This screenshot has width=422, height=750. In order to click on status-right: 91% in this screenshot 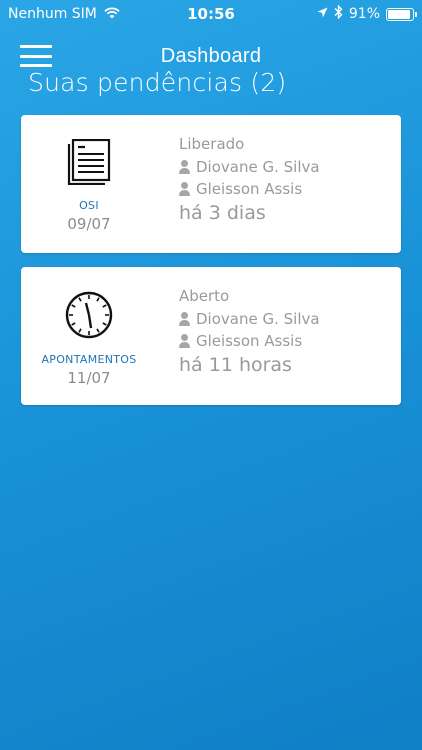, I will do `click(367, 13)`.